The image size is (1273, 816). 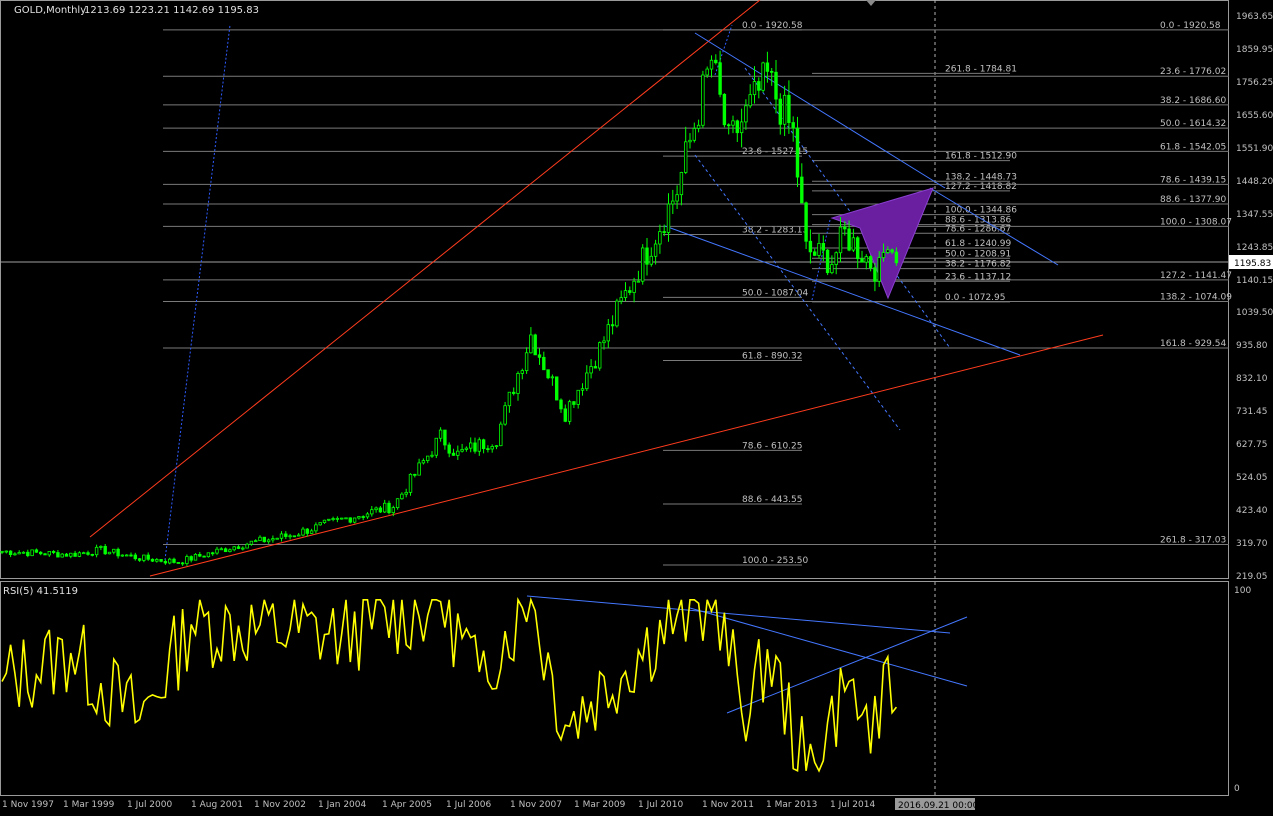 What do you see at coordinates (772, 357) in the screenshot?
I see `fib-level-label: 61.8 - 890.32` at bounding box center [772, 357].